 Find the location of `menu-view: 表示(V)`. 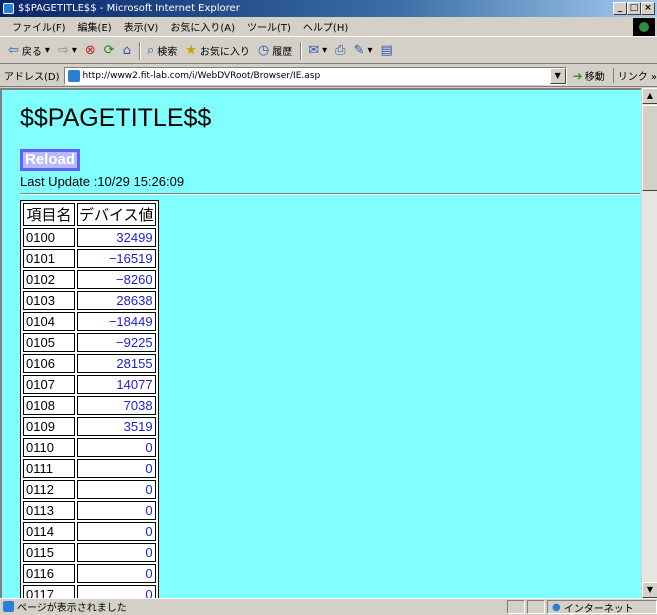

menu-view: 表示(V) is located at coordinates (141, 26).